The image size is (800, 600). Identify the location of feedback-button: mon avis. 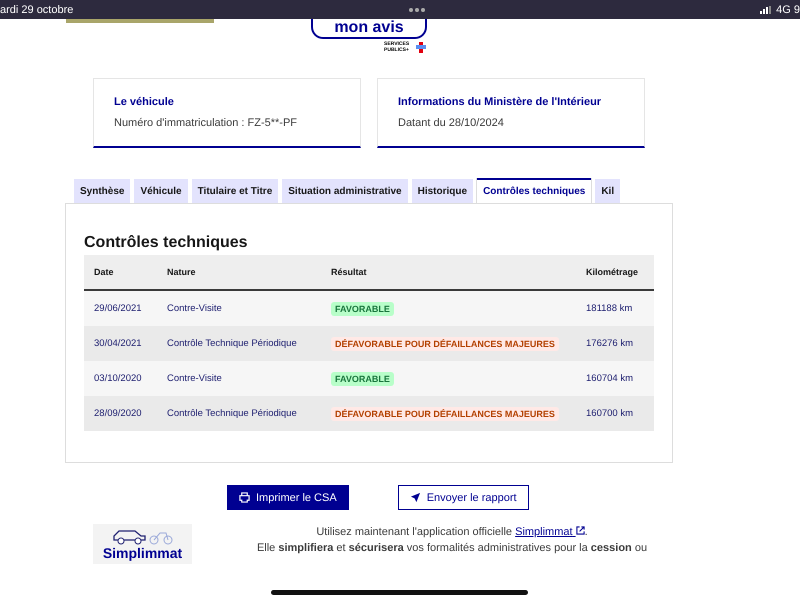
(369, 29).